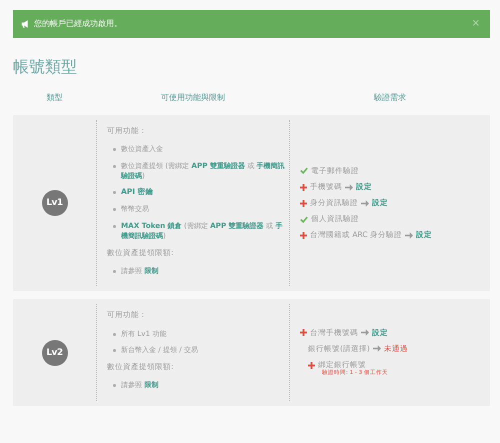 The image size is (500, 443). Describe the element at coordinates (54, 97) in the screenshot. I see `column-header: 類型` at that location.